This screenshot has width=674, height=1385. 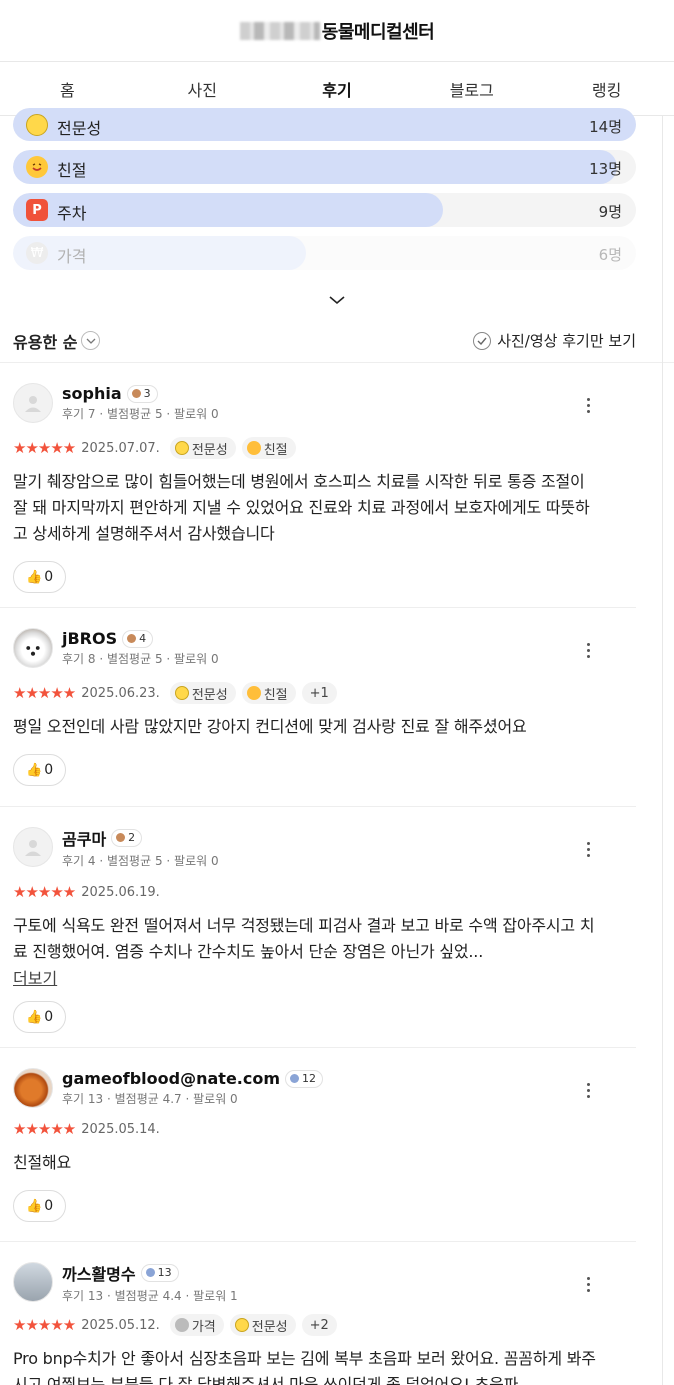 I want to click on review-date: 2025.06.19., so click(x=120, y=892).